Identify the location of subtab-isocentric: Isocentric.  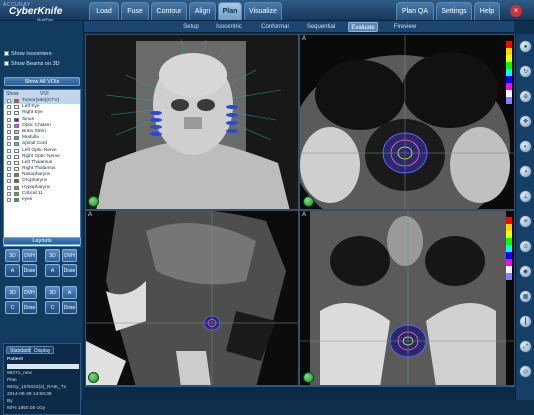
(229, 27).